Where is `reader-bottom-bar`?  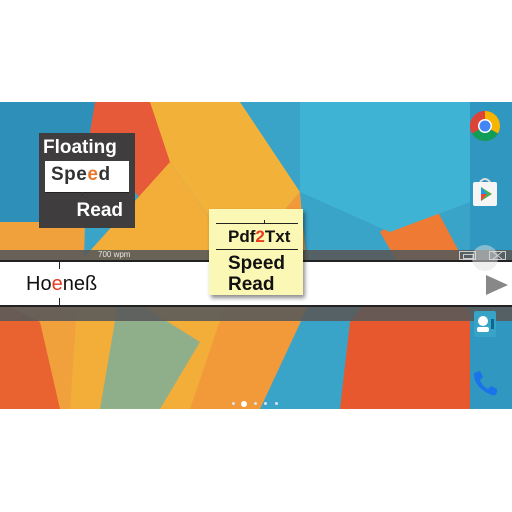 reader-bottom-bar is located at coordinates (256, 314).